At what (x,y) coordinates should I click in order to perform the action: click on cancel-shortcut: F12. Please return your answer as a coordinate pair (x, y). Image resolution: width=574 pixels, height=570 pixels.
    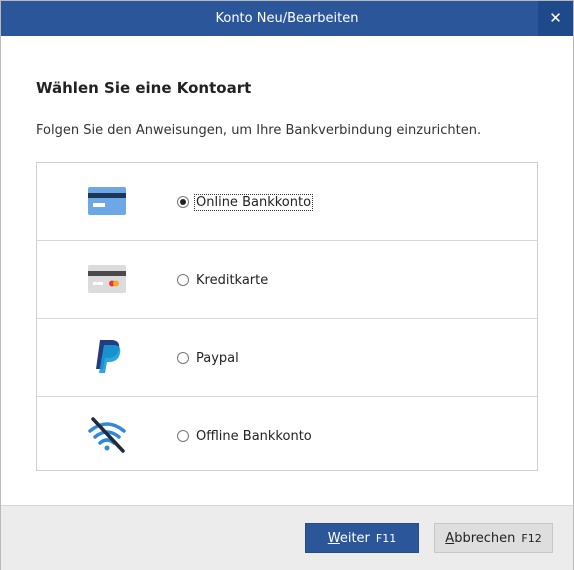
    Looking at the image, I should click on (531, 538).